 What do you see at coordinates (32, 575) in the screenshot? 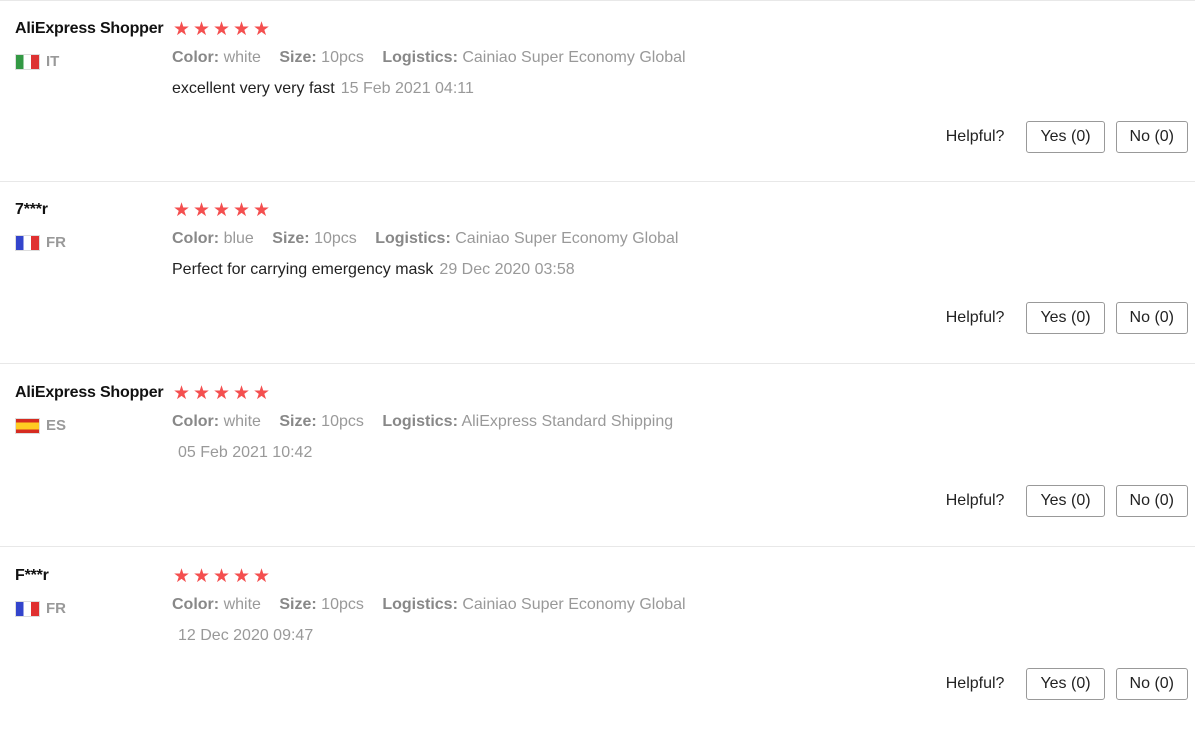
I see `reviewer-name: F***r` at bounding box center [32, 575].